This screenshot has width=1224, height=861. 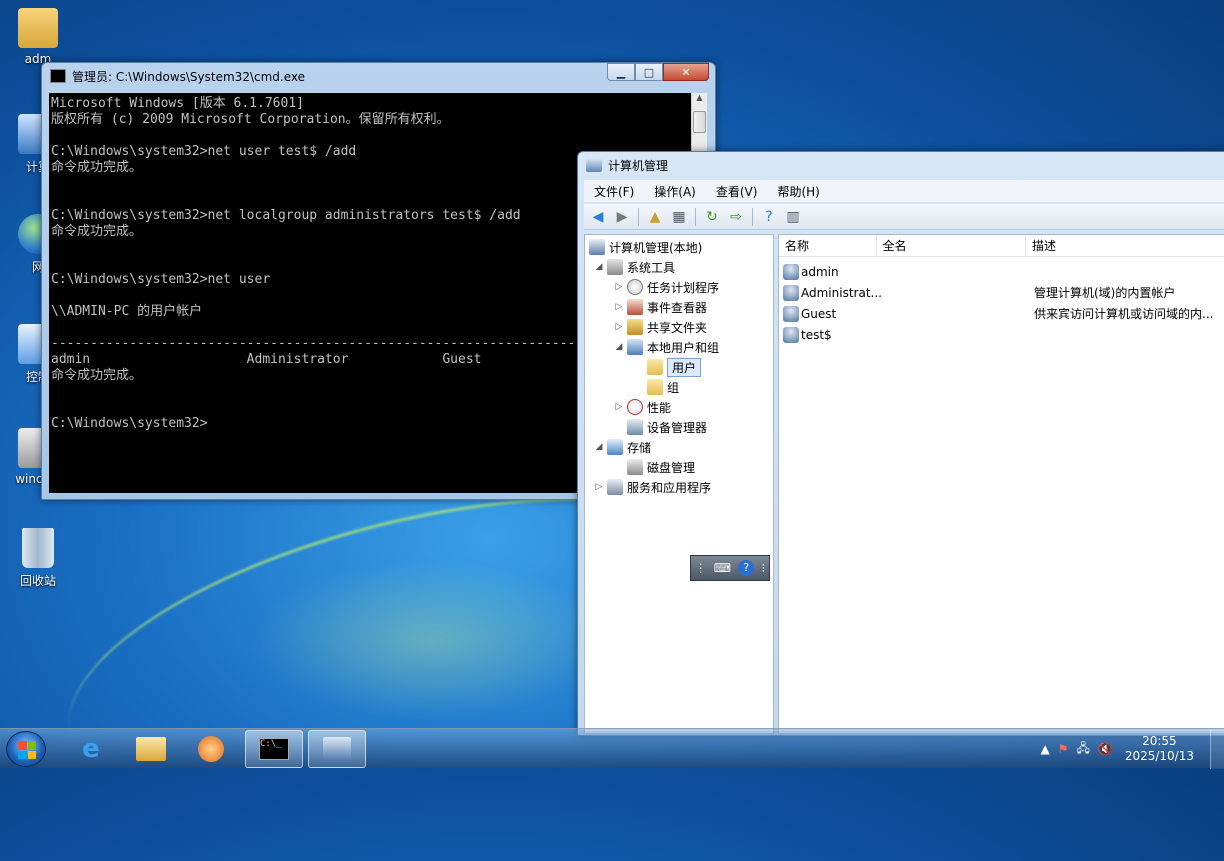 I want to click on scroll-up-icon: ▲, so click(x=699, y=101).